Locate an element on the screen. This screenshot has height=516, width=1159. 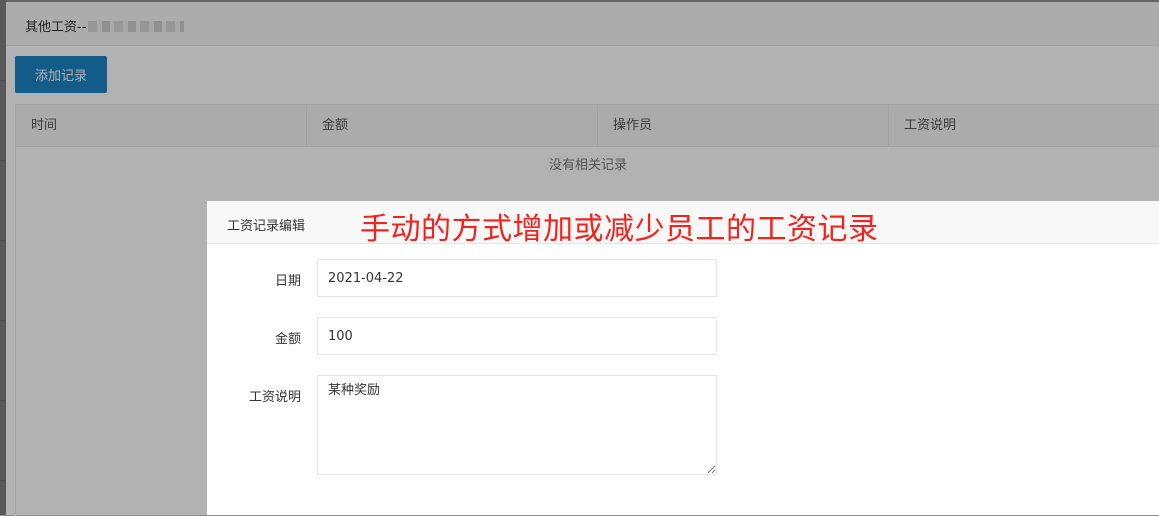
salary-description-label: 工资说明 is located at coordinates (274, 397).